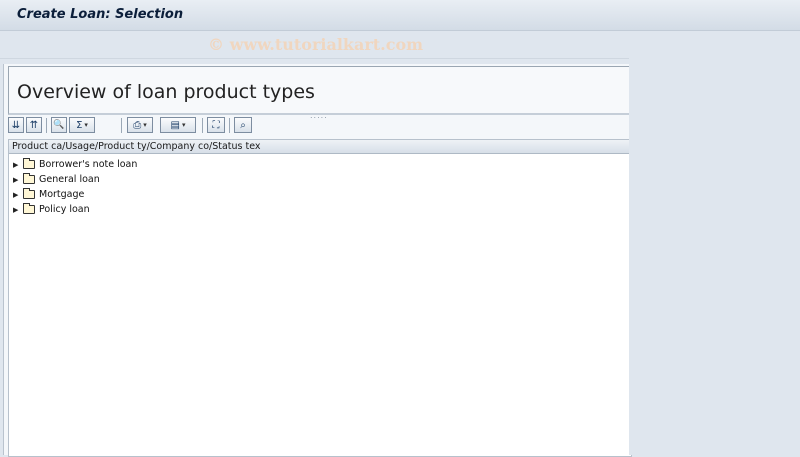  I want to click on watermark-text: © www.tutorialkart.com, so click(316, 44).